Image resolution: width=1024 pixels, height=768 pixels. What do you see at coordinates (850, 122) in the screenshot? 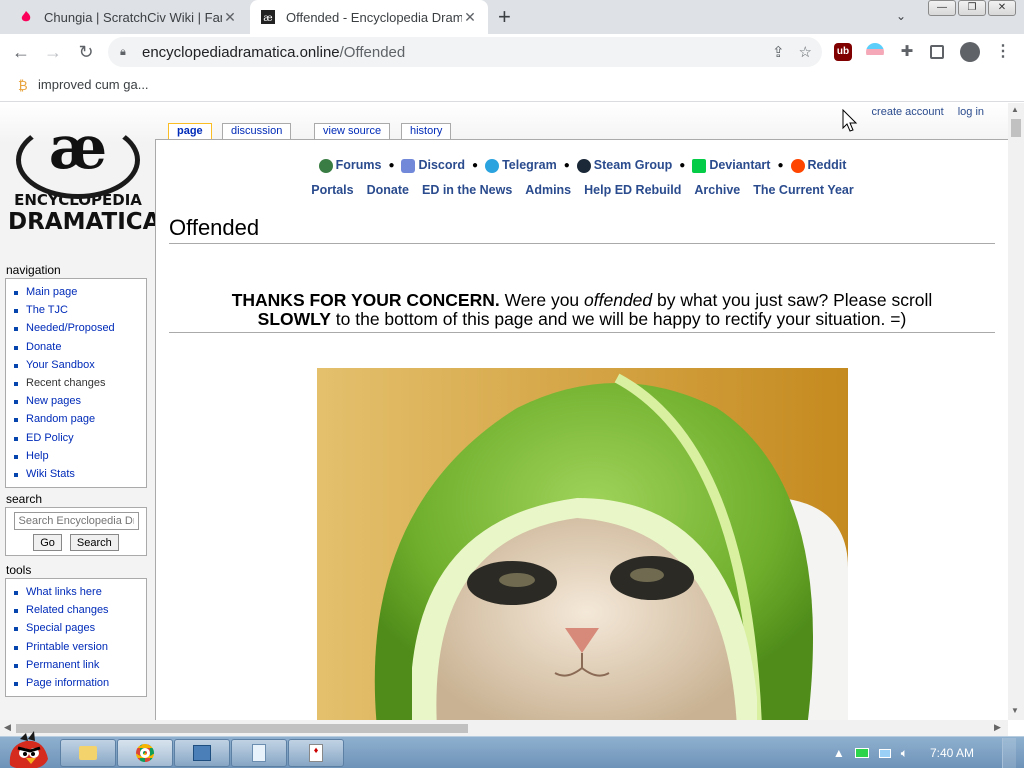
I see `mouse-cursor-icon` at bounding box center [850, 122].